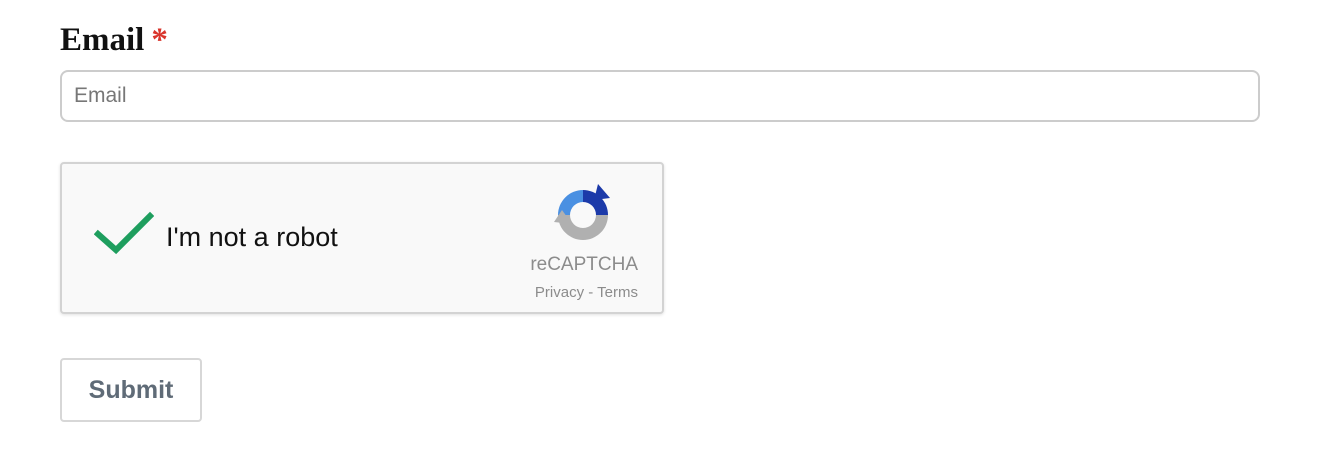 The height and width of the screenshot is (460, 1320). I want to click on not-robot-label: I'm not a robot, so click(252, 237).